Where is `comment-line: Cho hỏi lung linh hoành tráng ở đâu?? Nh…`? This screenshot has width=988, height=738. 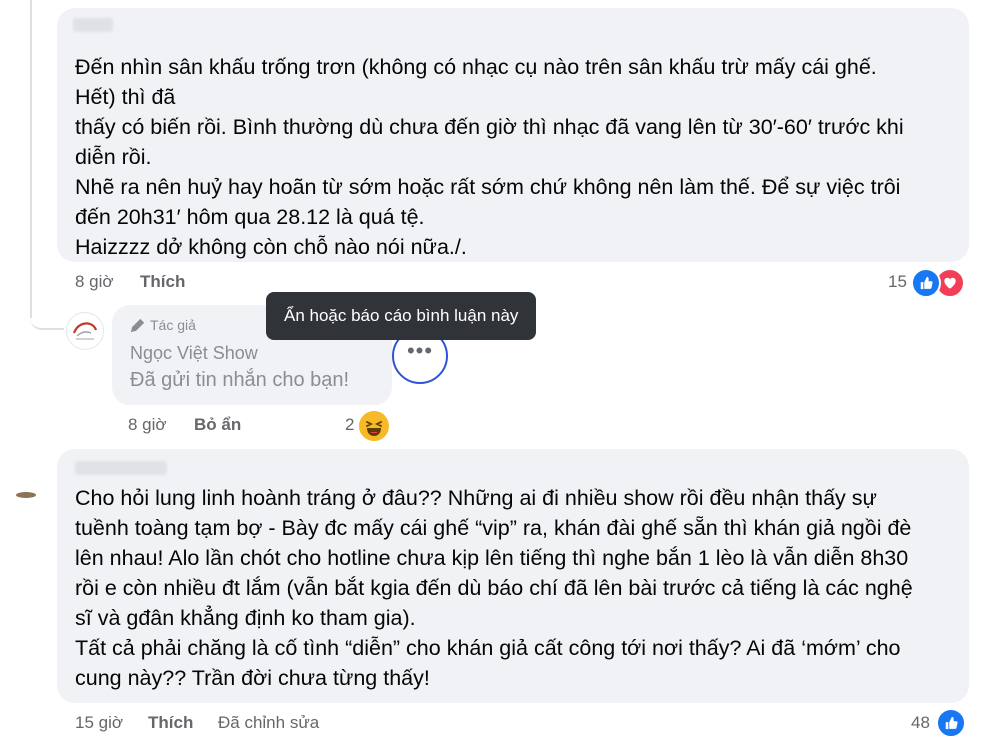 comment-line: Cho hỏi lung linh hoành tráng ở đâu?? Nh… is located at coordinates (476, 498).